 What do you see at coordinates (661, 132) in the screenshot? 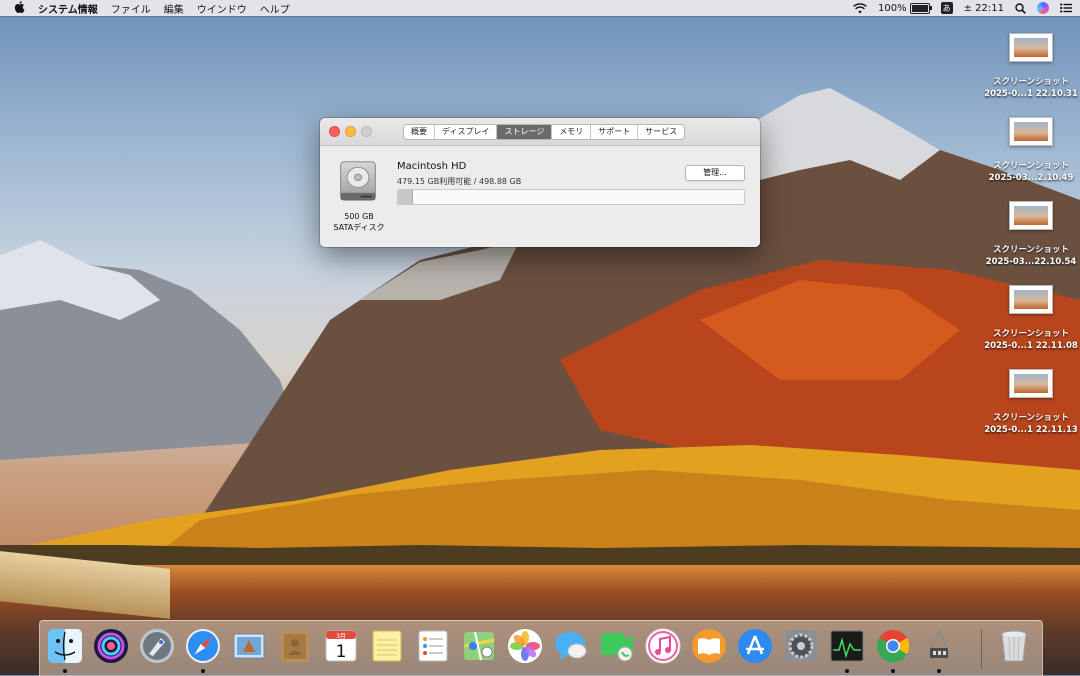
I see `tab-service: サービス` at bounding box center [661, 132].